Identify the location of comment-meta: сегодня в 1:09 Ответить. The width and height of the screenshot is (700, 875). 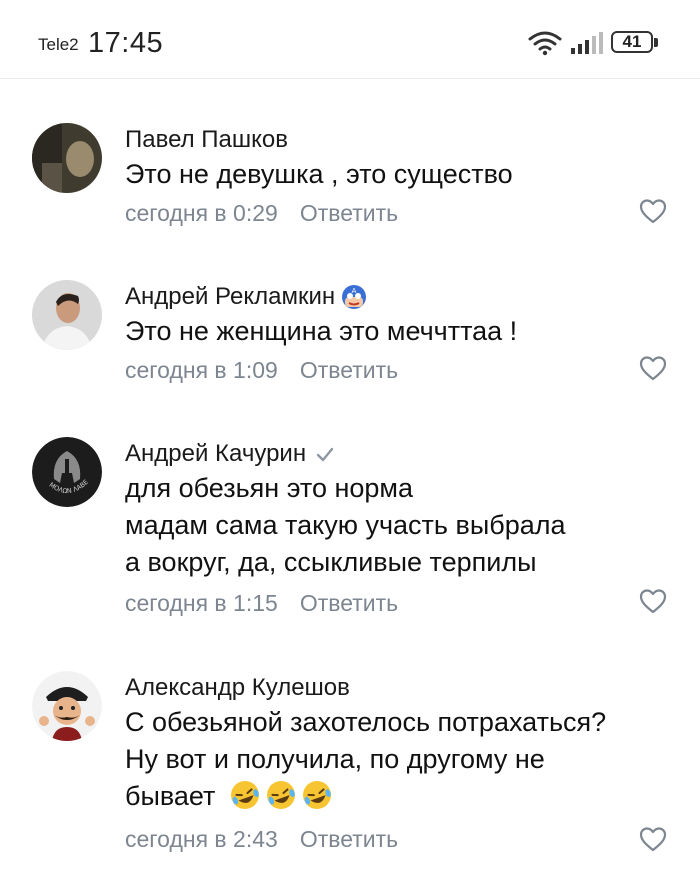
(261, 370).